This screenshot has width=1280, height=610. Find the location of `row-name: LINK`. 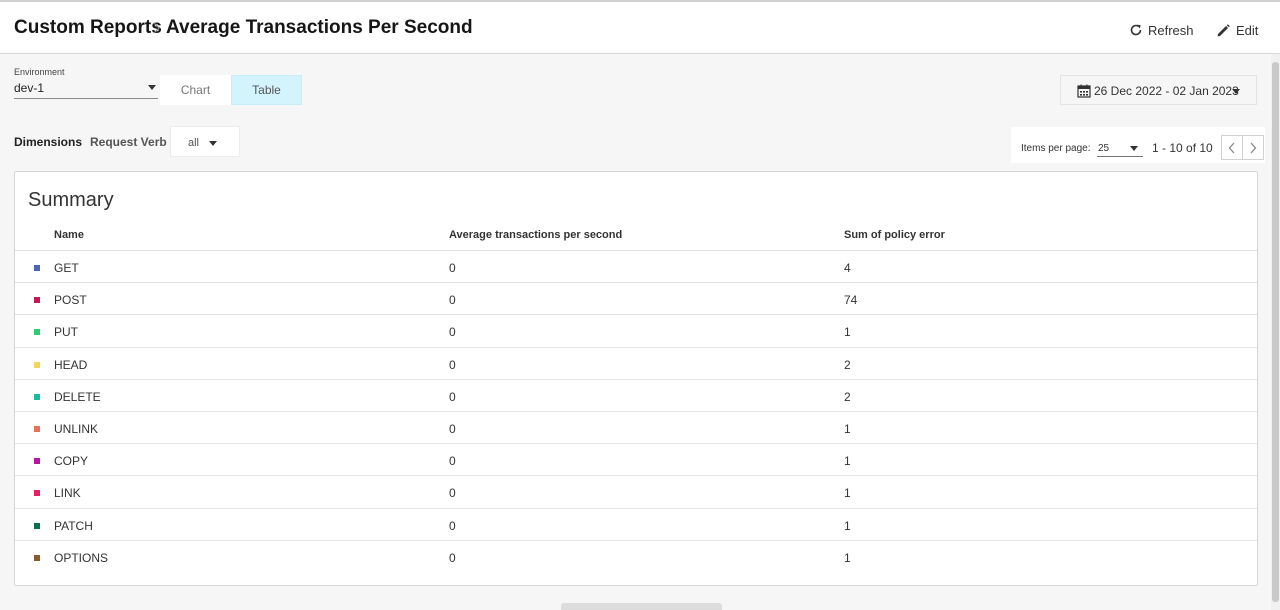

row-name: LINK is located at coordinates (67, 493).